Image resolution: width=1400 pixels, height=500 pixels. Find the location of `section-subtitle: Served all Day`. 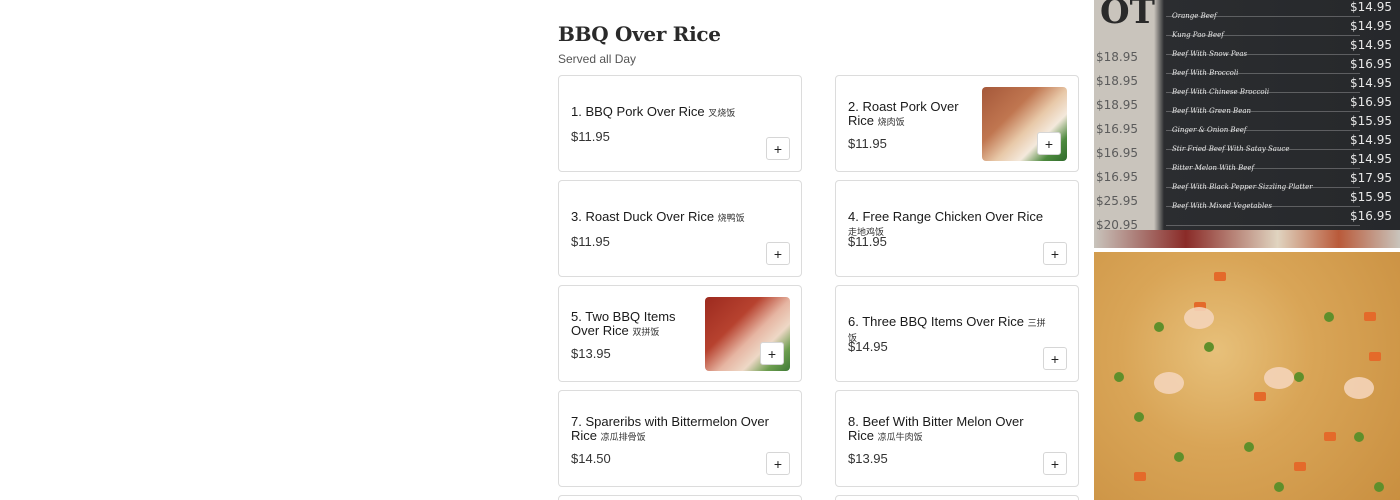

section-subtitle: Served all Day is located at coordinates (597, 59).